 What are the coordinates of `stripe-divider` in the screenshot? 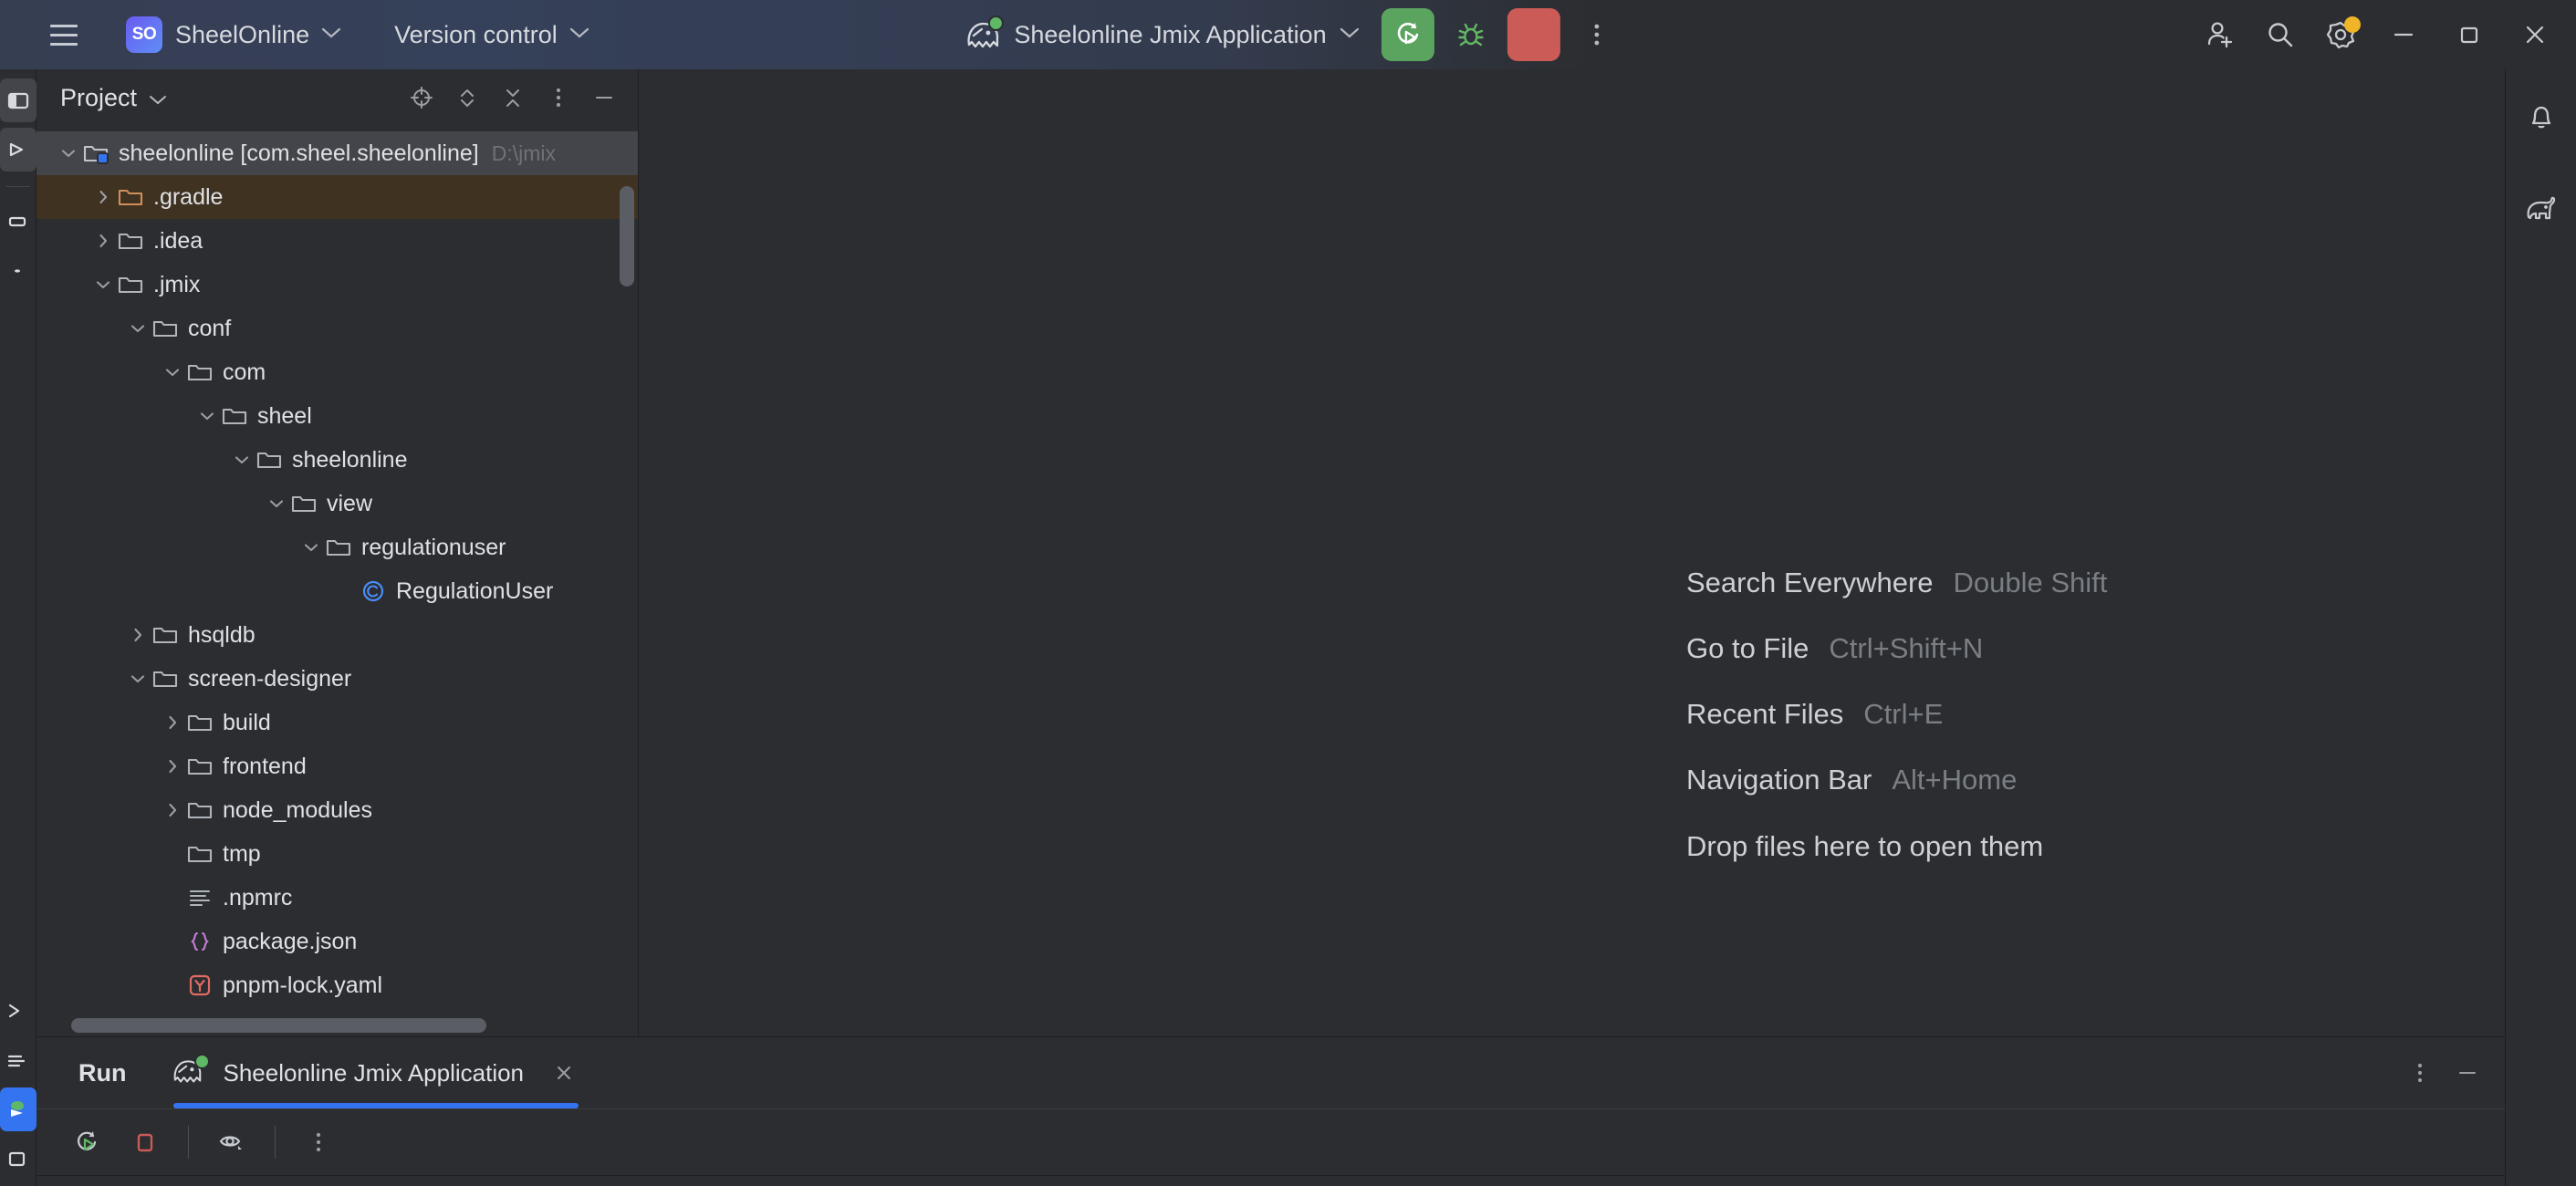 It's located at (17, 187).